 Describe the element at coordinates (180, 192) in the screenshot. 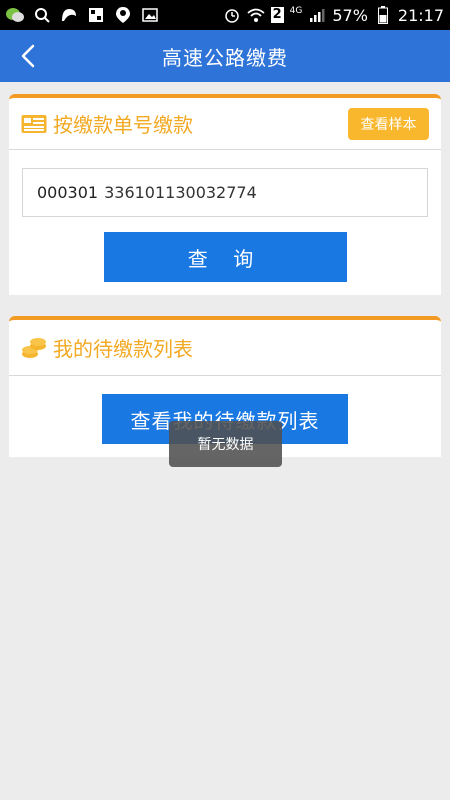

I see `input-number: 336101130032774` at that location.